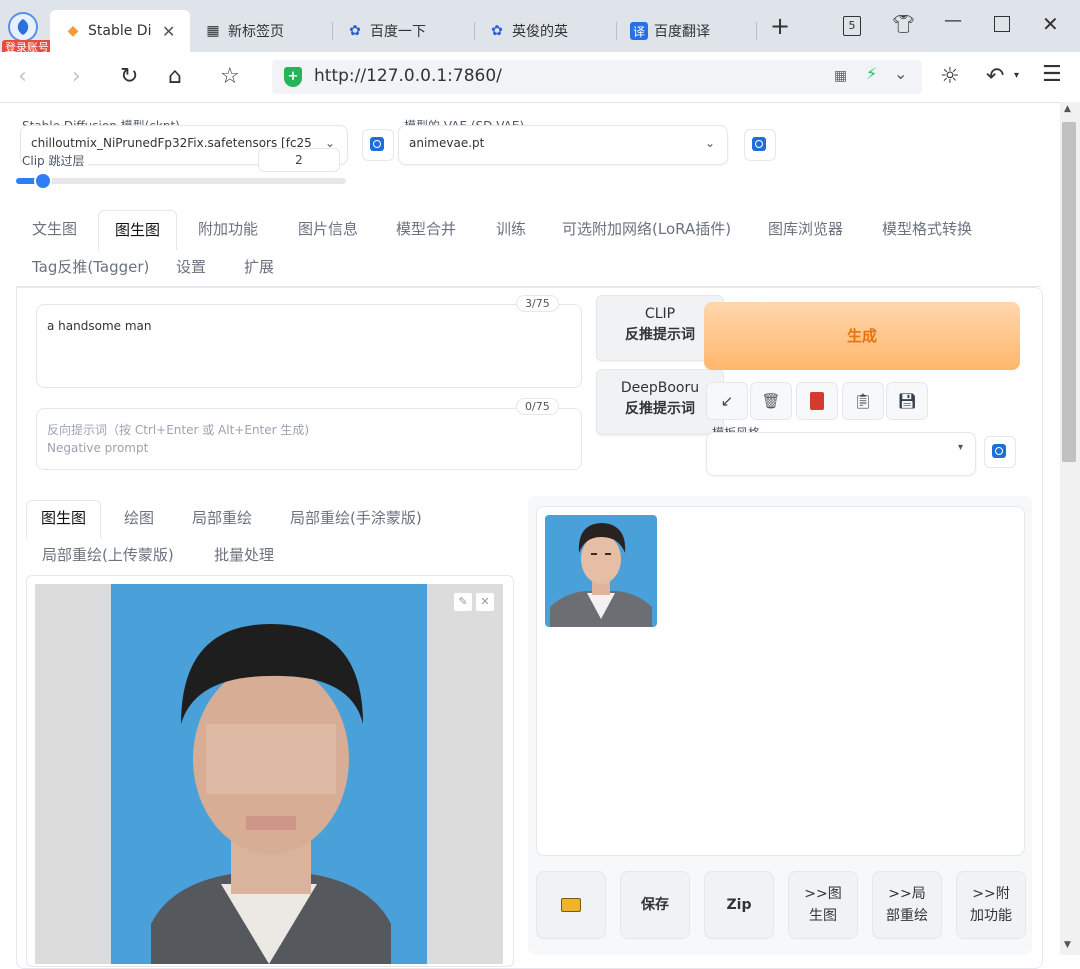  Describe the element at coordinates (23, 27) in the screenshot. I see `browser-logo-icon` at that location.